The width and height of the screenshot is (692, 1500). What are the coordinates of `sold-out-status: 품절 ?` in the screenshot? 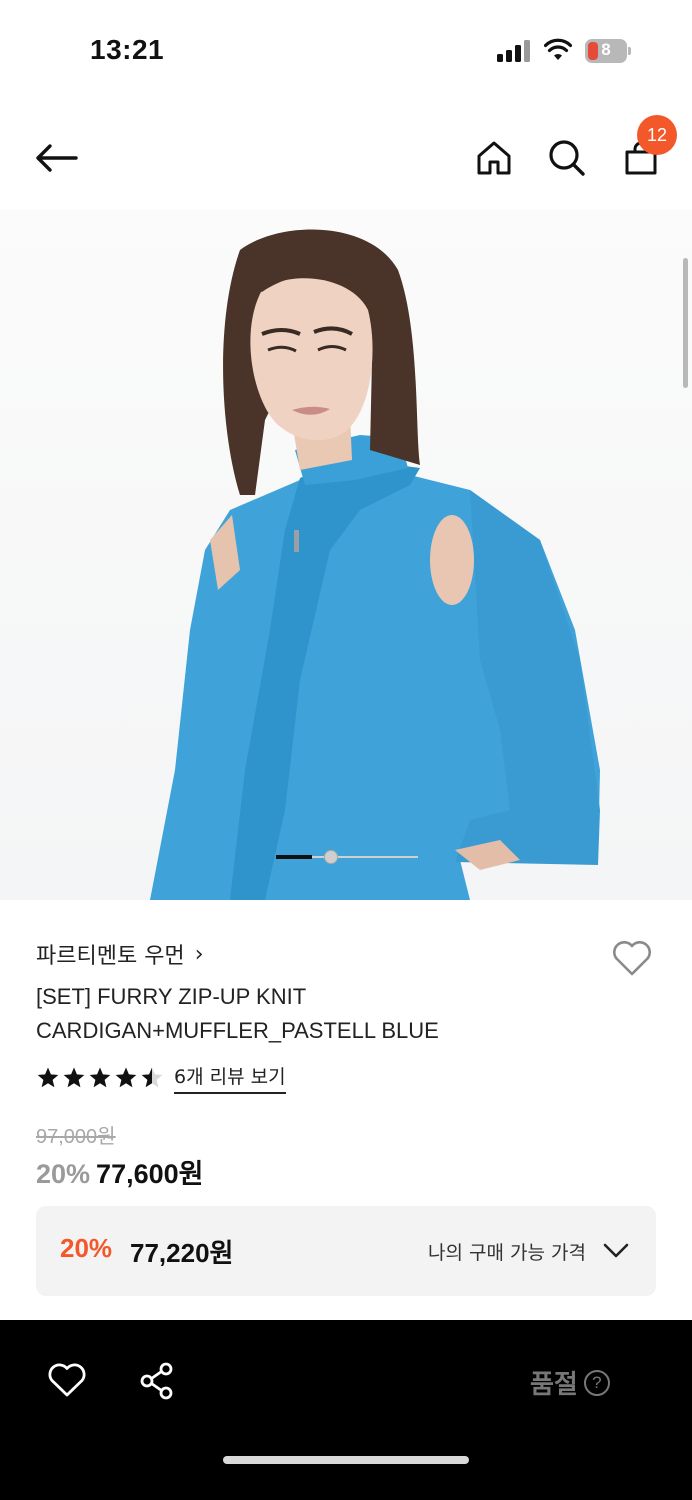 It's located at (570, 1382).